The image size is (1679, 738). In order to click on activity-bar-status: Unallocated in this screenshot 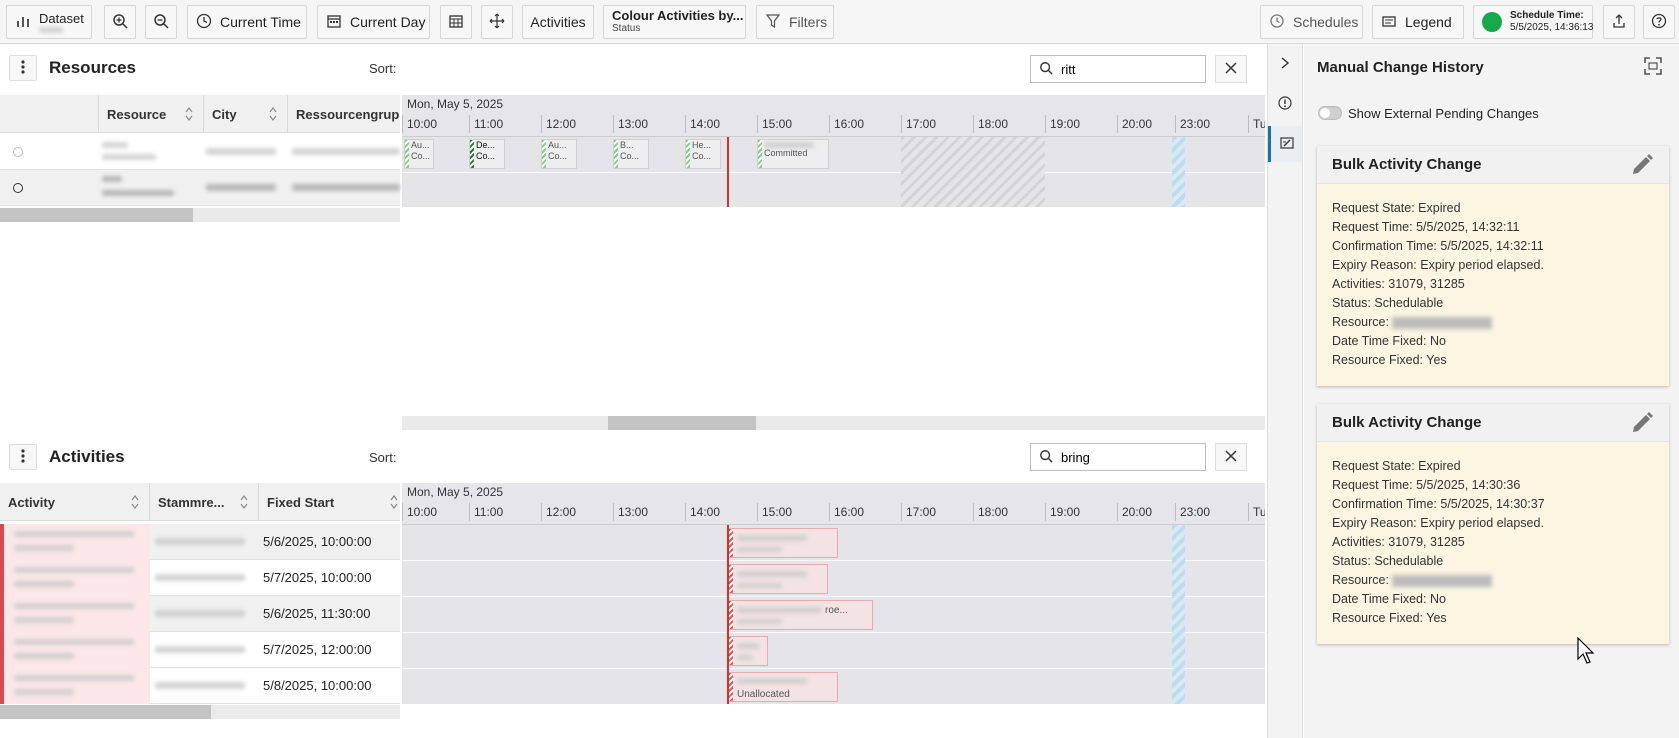, I will do `click(763, 694)`.